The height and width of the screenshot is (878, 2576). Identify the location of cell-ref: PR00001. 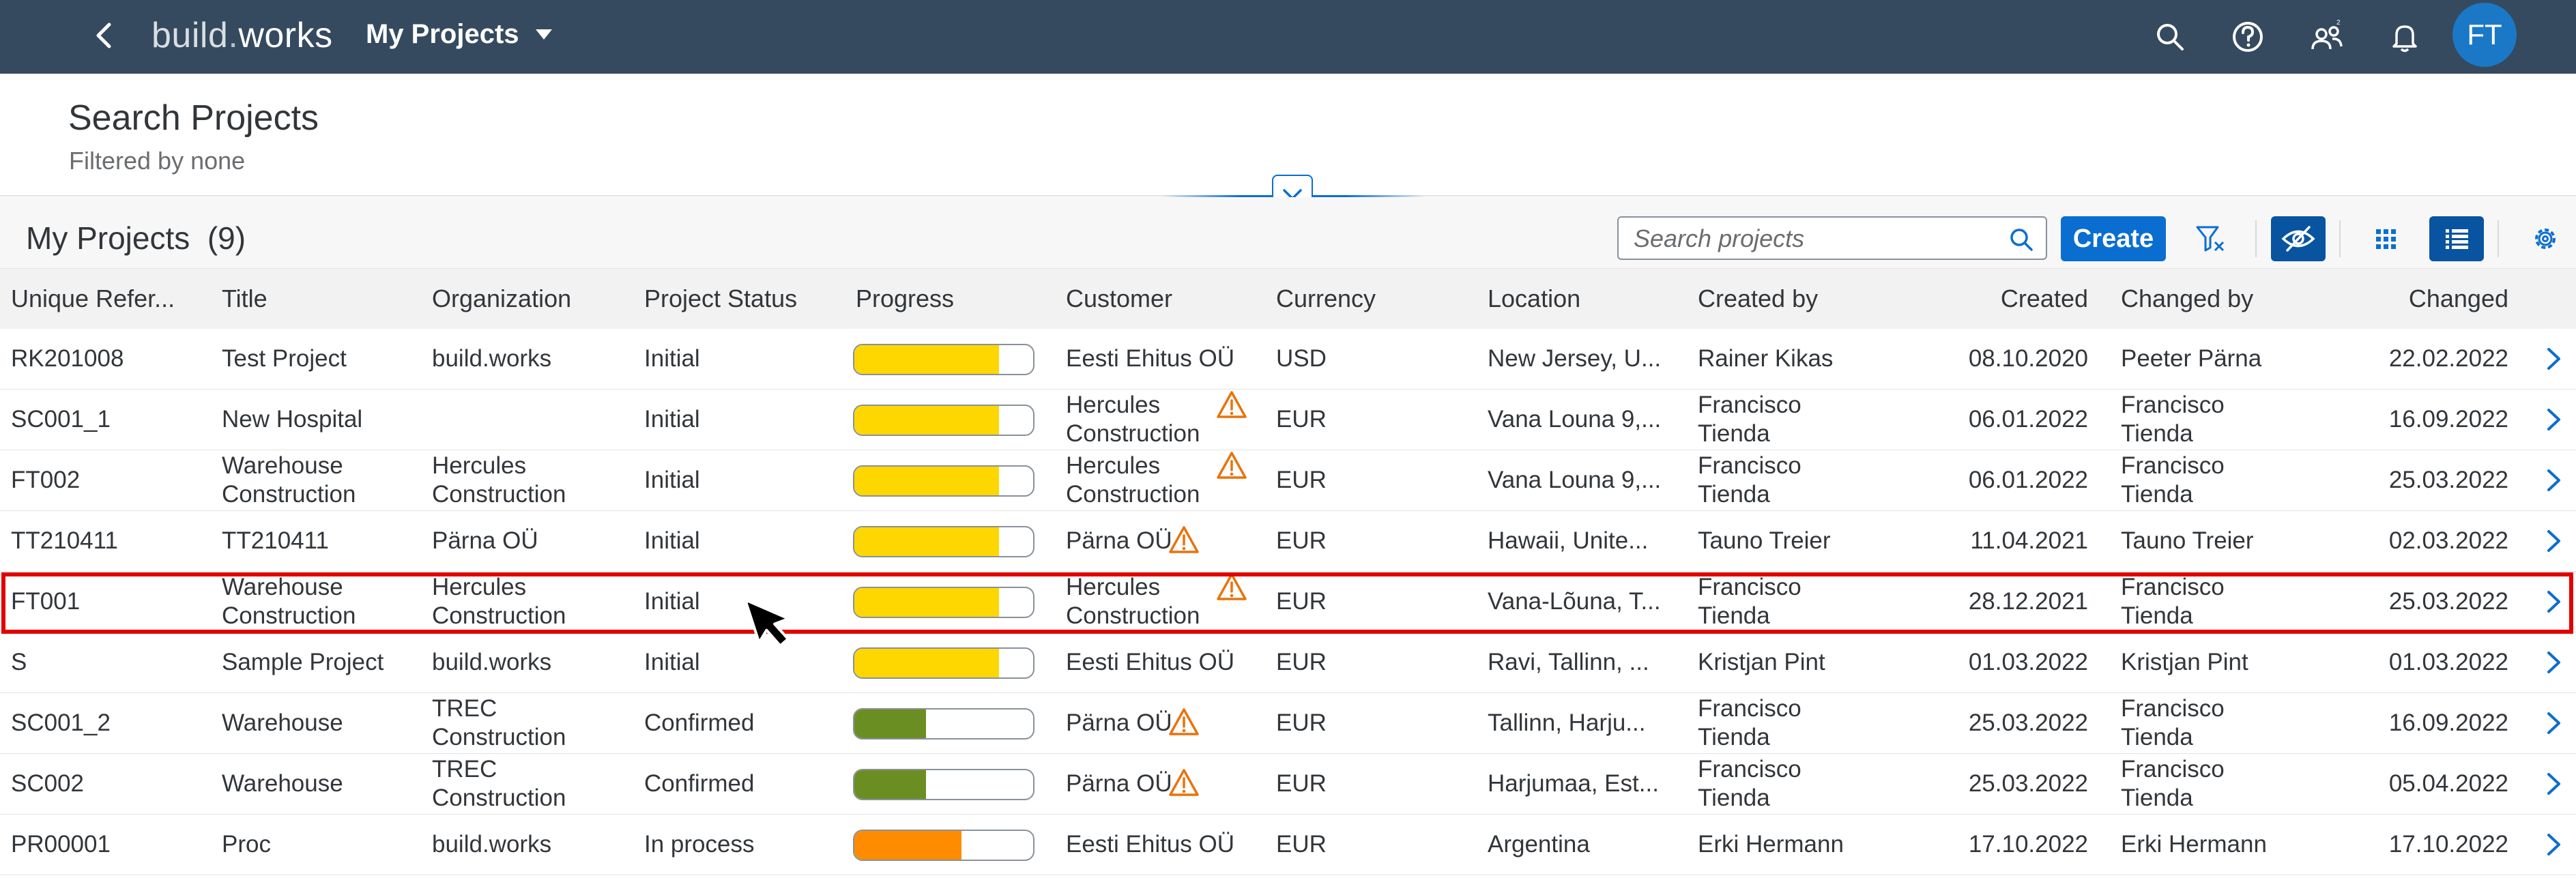
(61, 845).